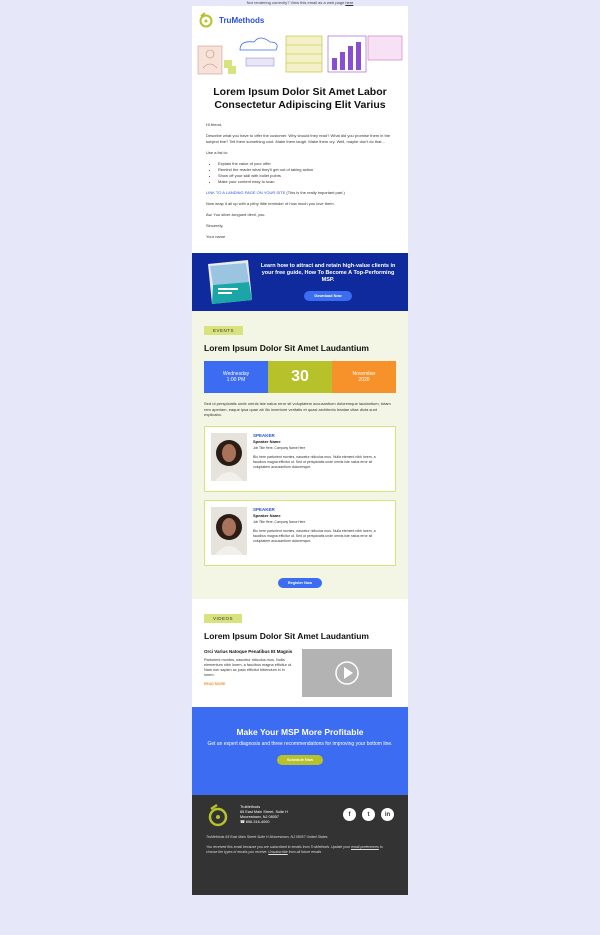 The width and height of the screenshot is (600, 935). I want to click on social-links: f t in, so click(368, 814).